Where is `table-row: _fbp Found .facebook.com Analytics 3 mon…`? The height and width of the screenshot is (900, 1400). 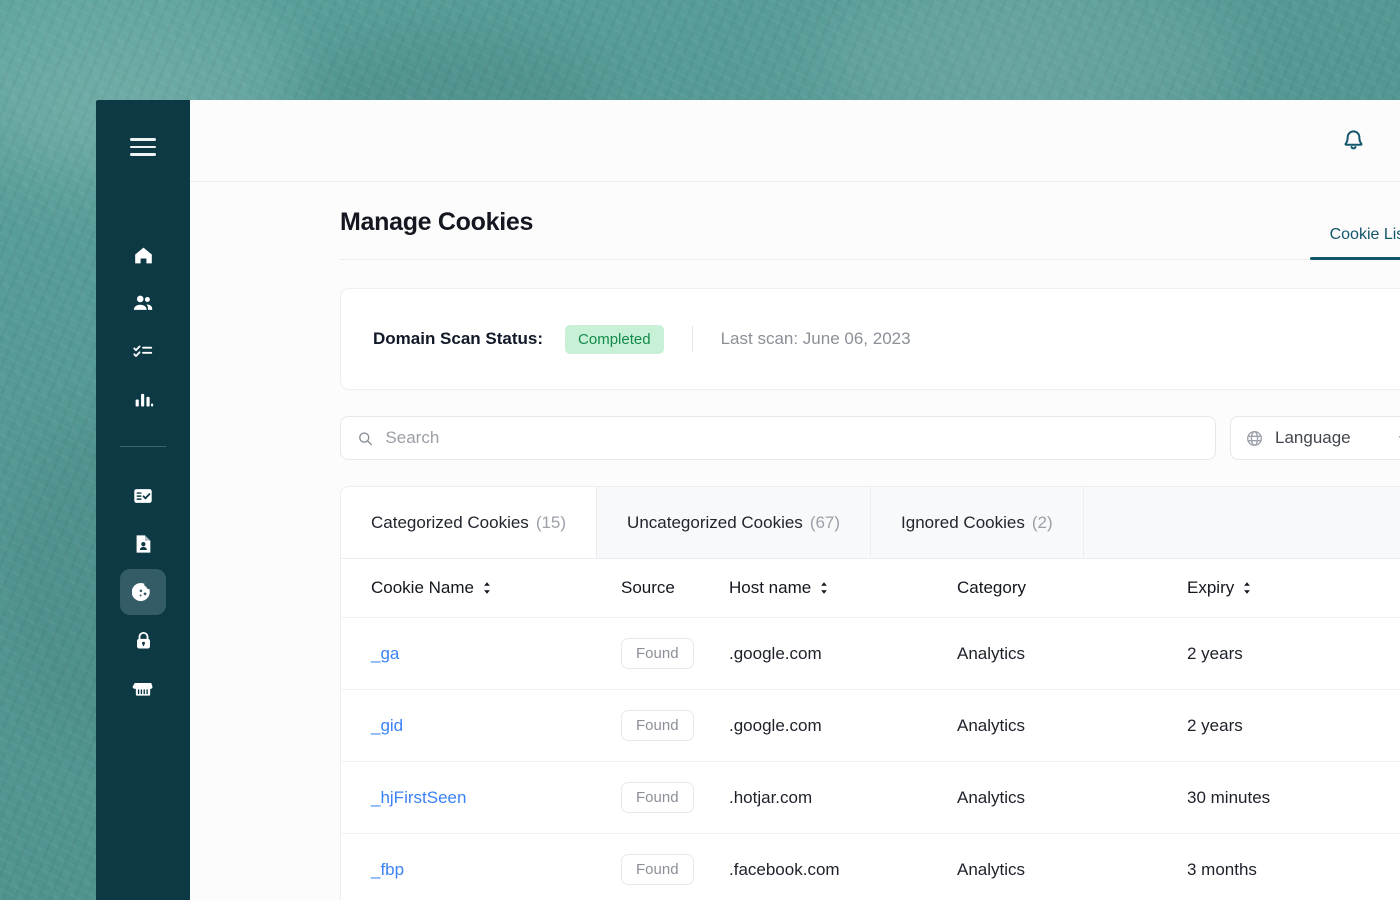
table-row: _fbp Found .facebook.com Analytics 3 mon… is located at coordinates (870, 866).